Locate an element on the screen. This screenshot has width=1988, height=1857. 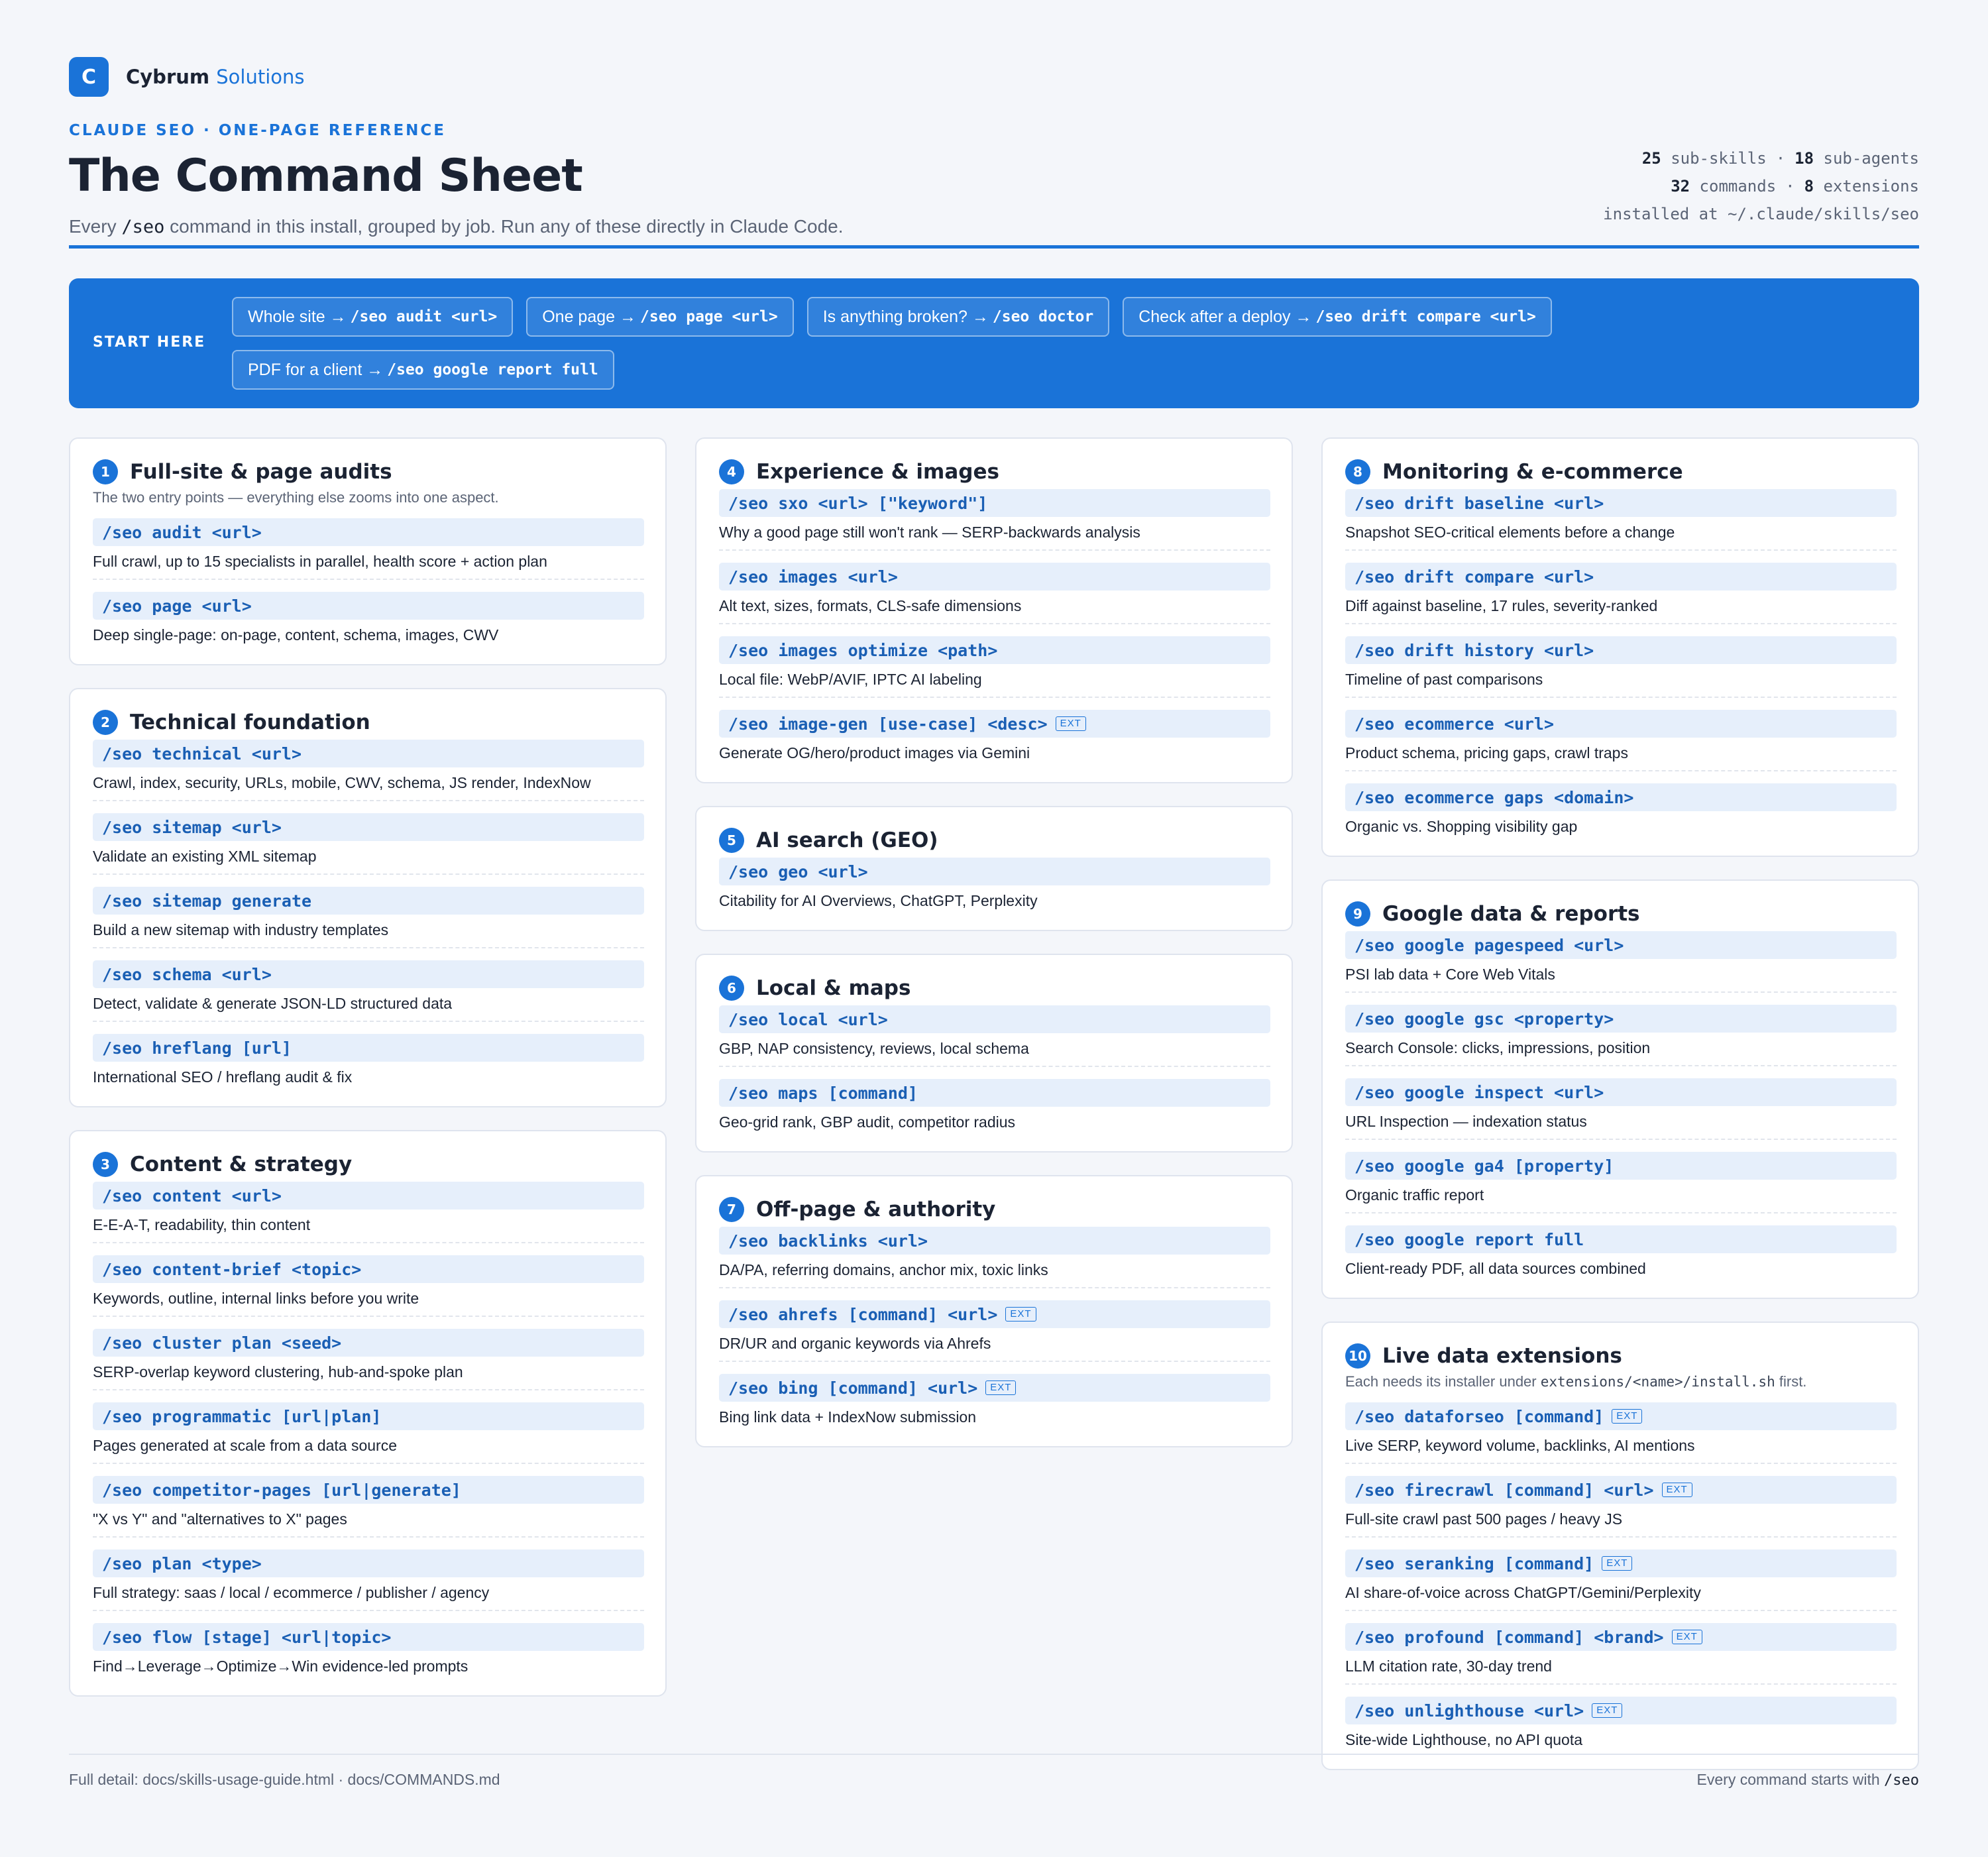
command-description: "X vs Y" and "alternatives to X" pages is located at coordinates (368, 1521).